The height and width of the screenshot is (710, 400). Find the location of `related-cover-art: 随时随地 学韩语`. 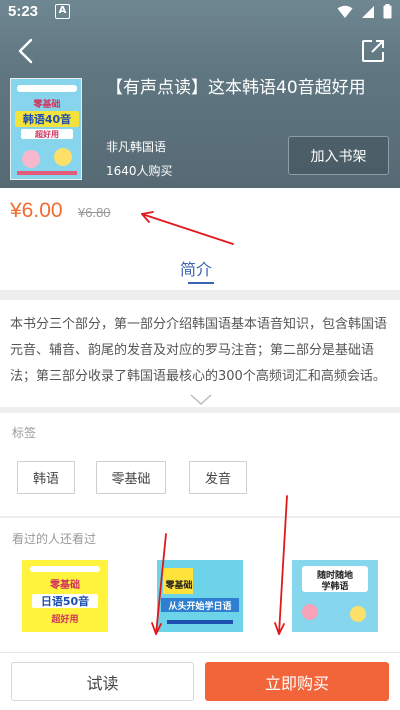

related-cover-art: 随时随地 学韩语 is located at coordinates (335, 596).